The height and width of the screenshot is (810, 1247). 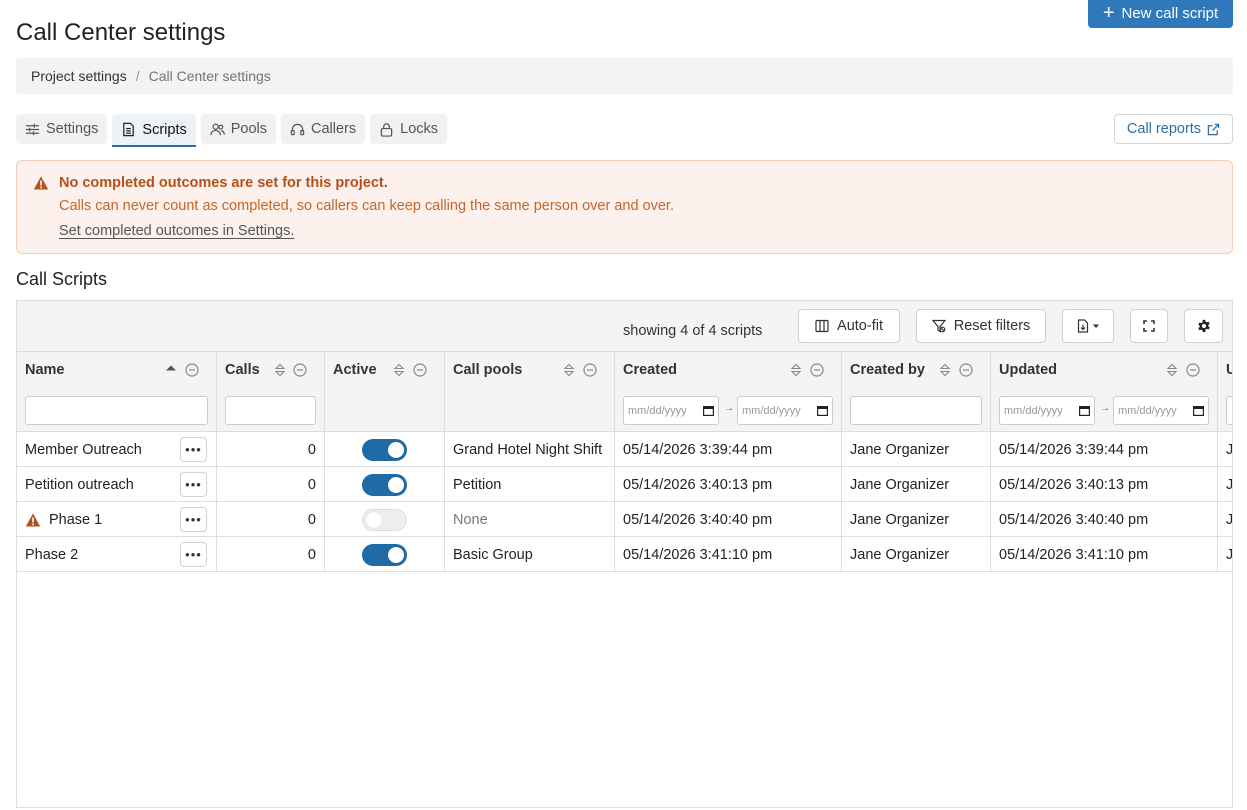 I want to click on column-header-name: Name, so click(x=117, y=392).